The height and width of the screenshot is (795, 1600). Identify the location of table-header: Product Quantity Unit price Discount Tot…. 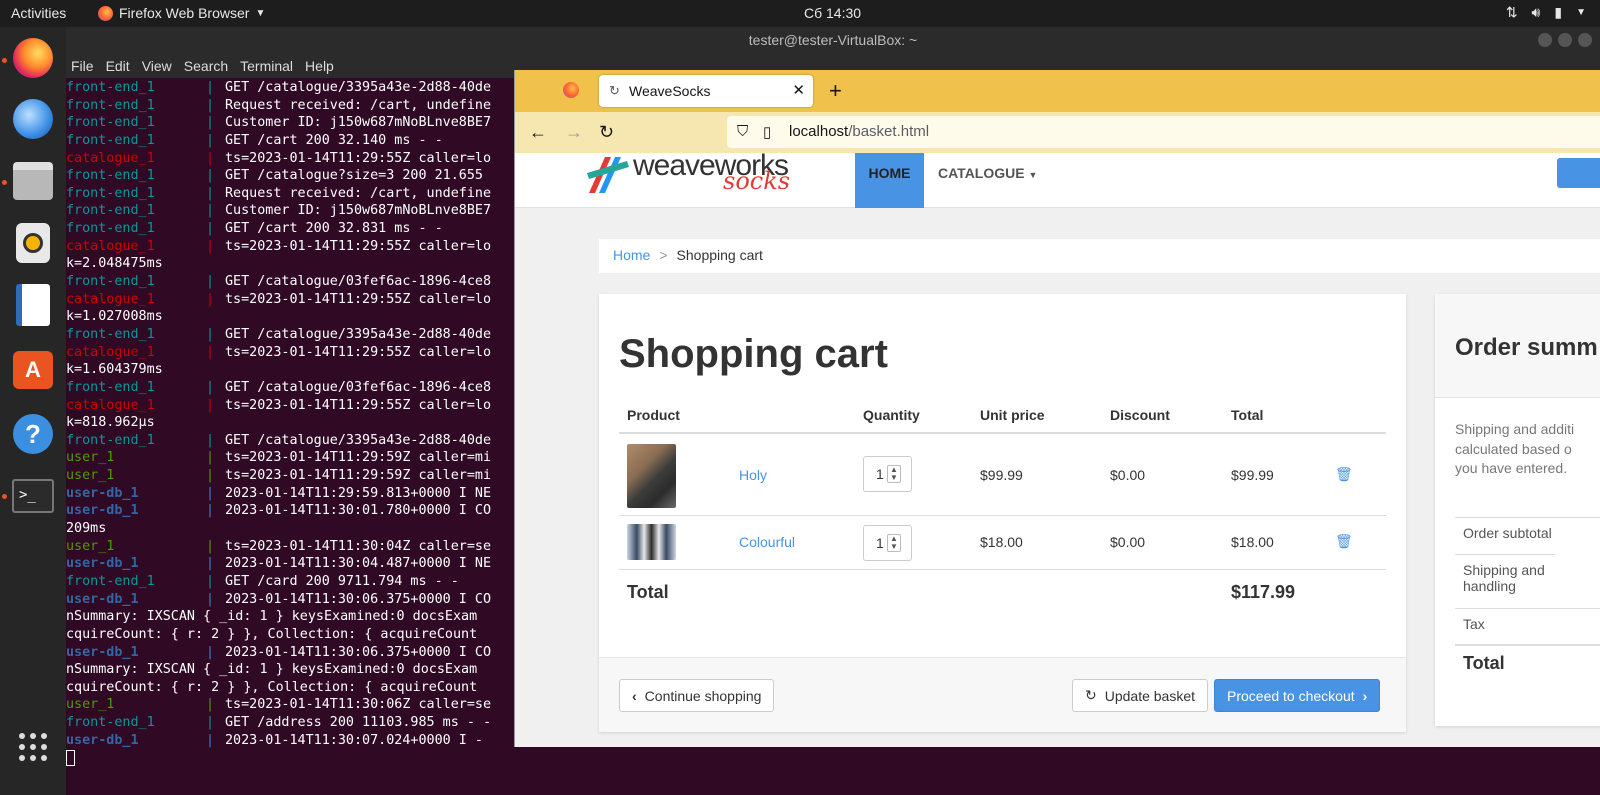
(1002, 416).